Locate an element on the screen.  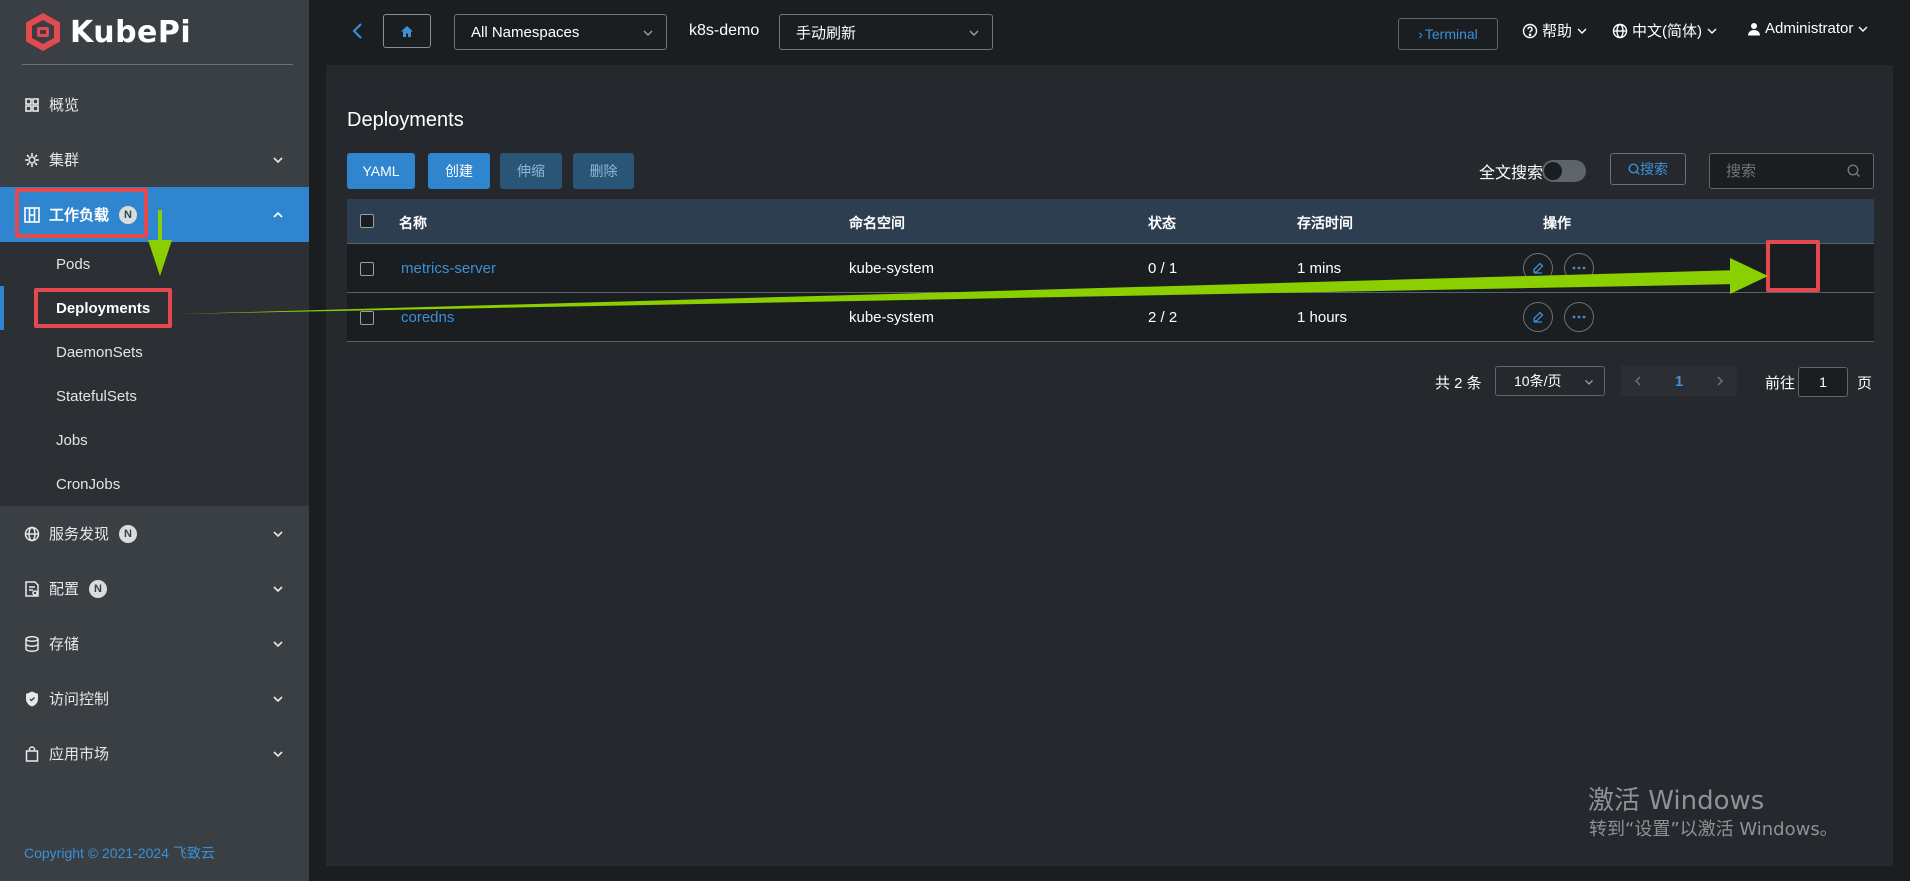
config-icon is located at coordinates (32, 588).